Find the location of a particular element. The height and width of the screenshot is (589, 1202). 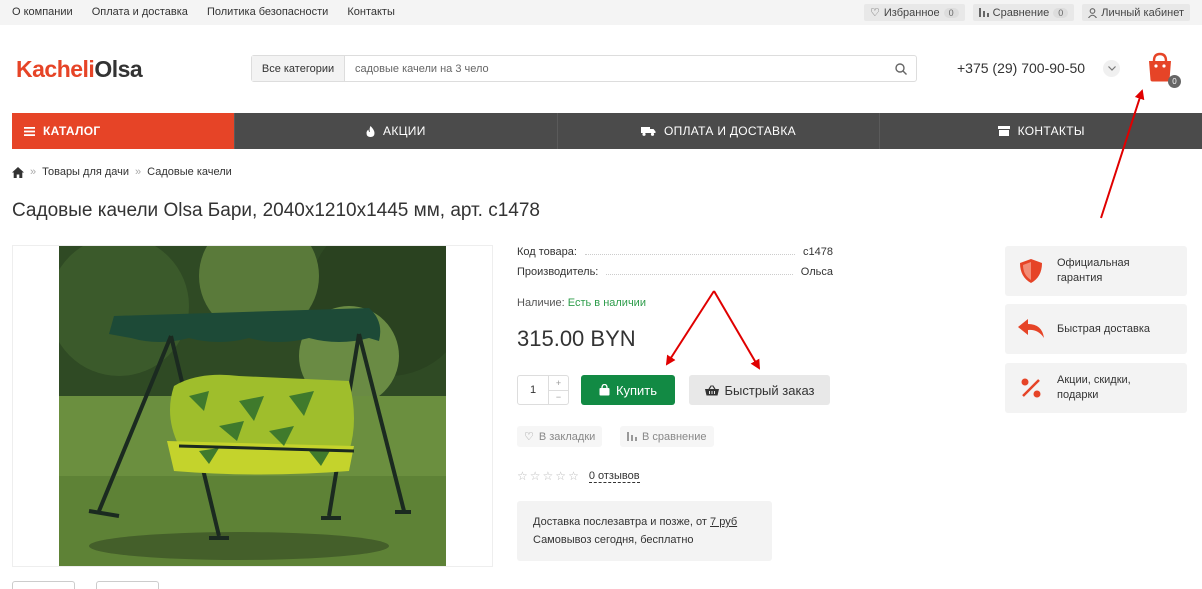

buy-button: Купить is located at coordinates (628, 390).